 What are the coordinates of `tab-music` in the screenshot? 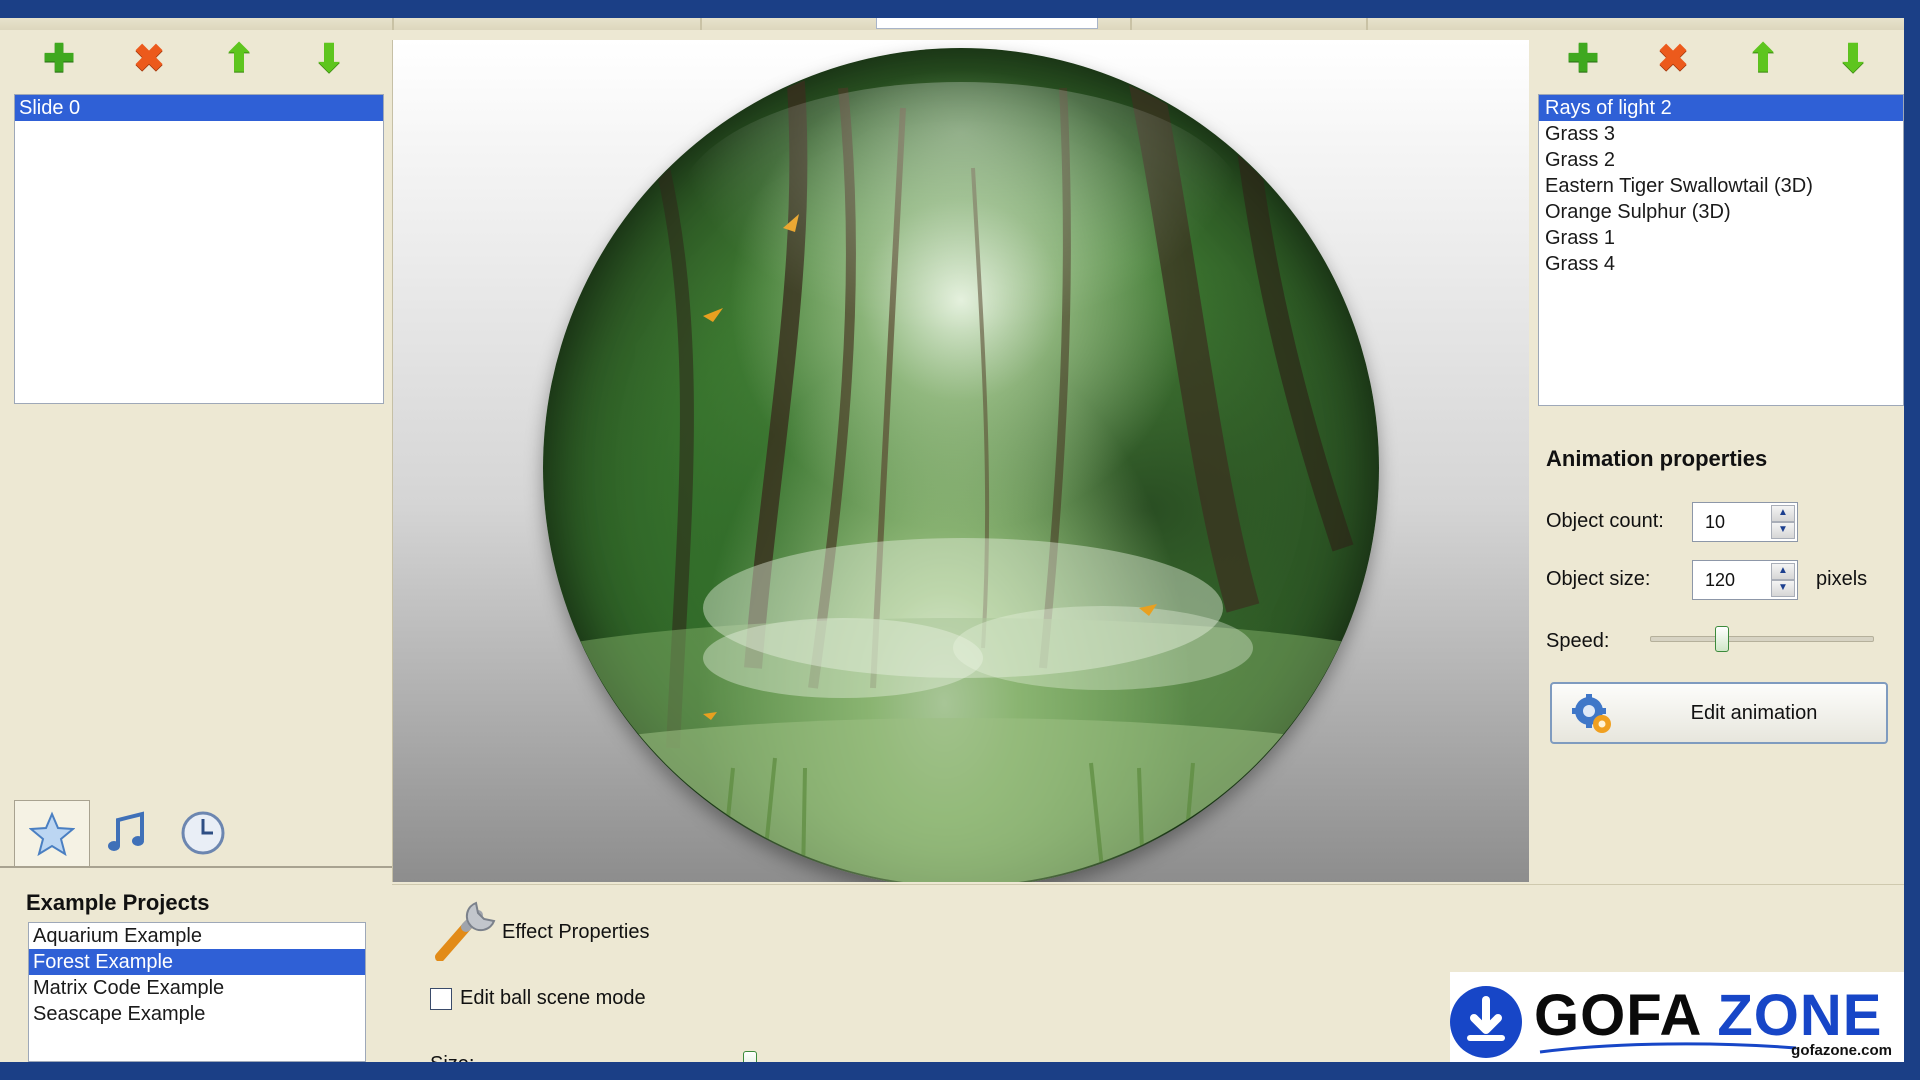 It's located at (127, 833).